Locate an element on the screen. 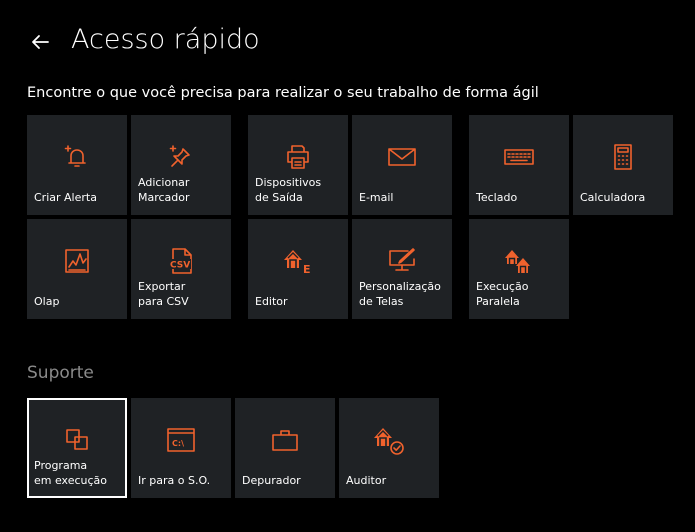  tile-programa-em-execucao: Programa em execução is located at coordinates (77, 448).